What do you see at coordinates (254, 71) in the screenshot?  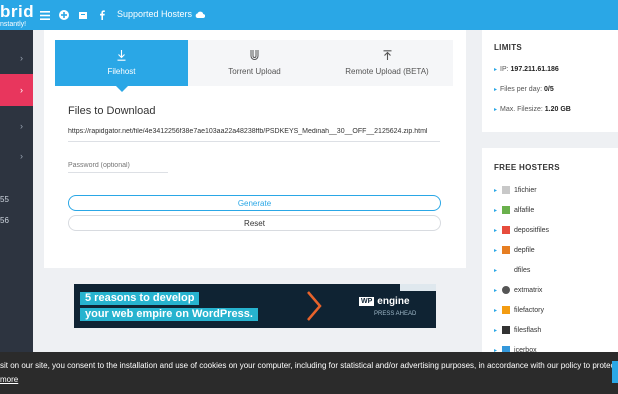 I see `tab-label: Torrent Upload` at bounding box center [254, 71].